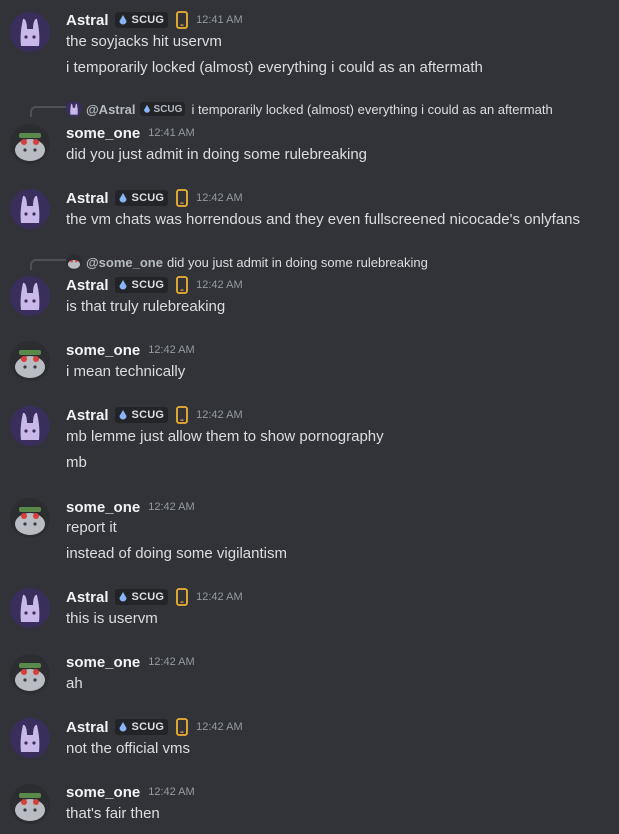  I want to click on reply-author: @some_one, so click(124, 262).